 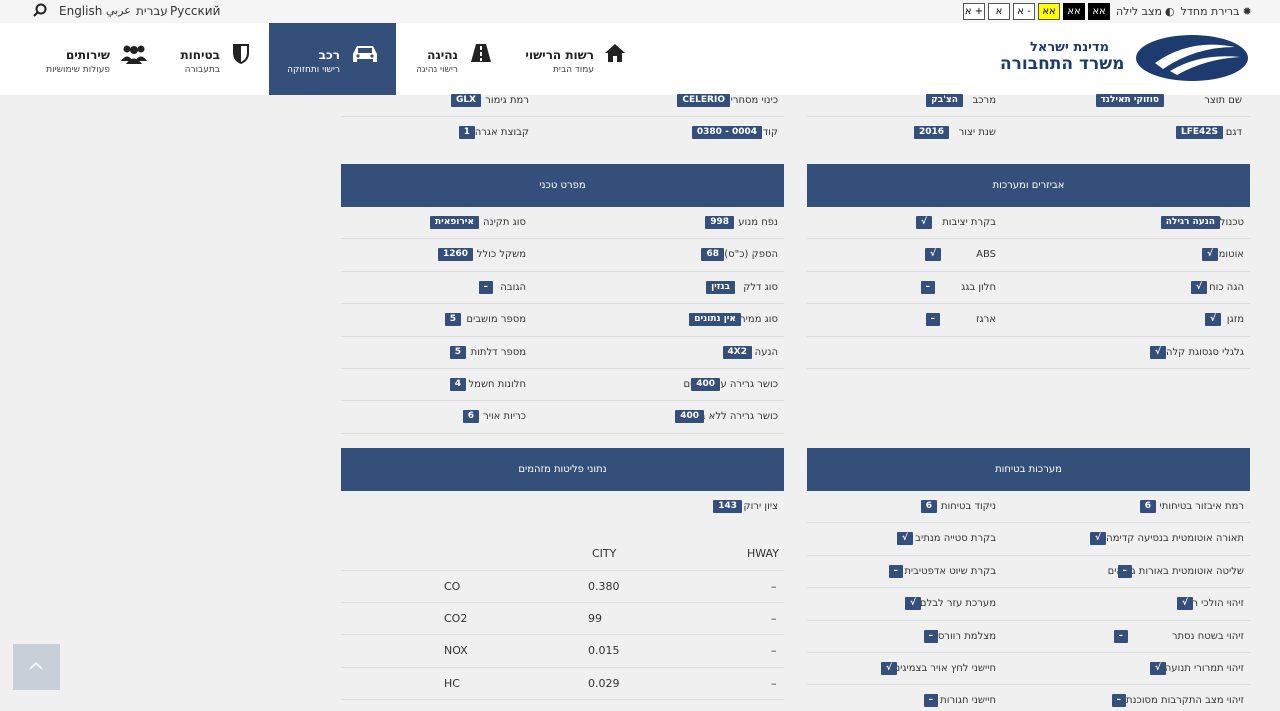 I want to click on field-value: 6, so click(x=470, y=417).